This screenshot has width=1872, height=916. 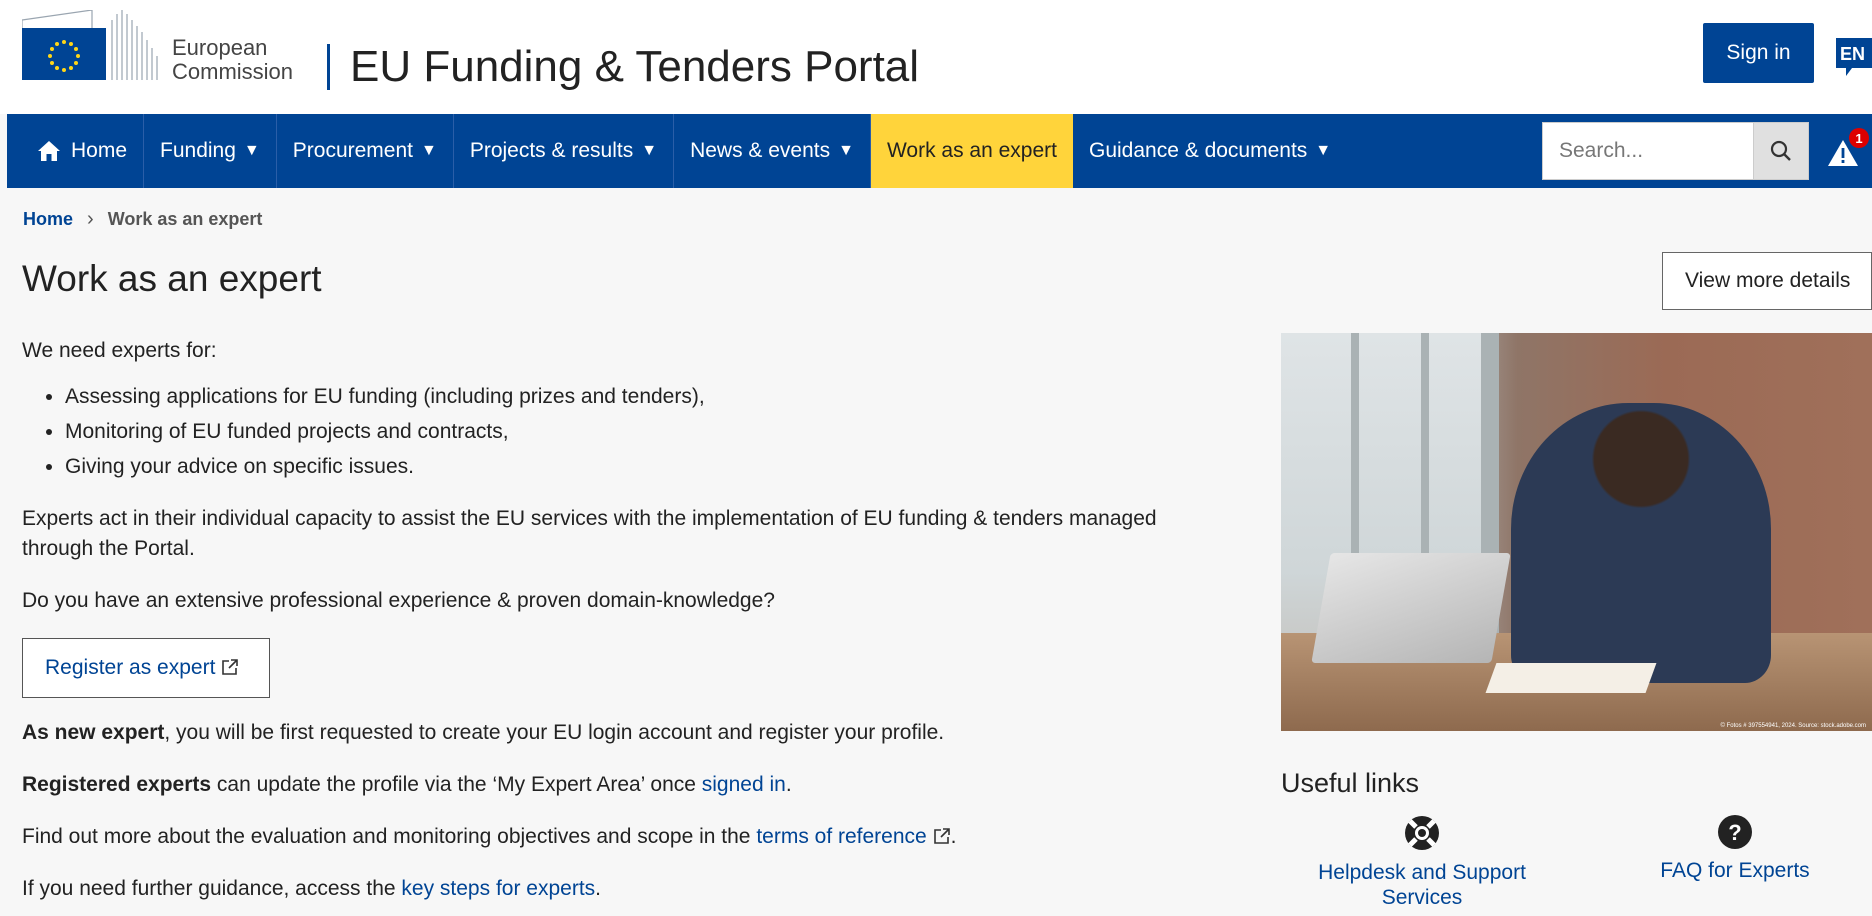 I want to click on useful-links-title: Useful links, so click(x=1350, y=783).